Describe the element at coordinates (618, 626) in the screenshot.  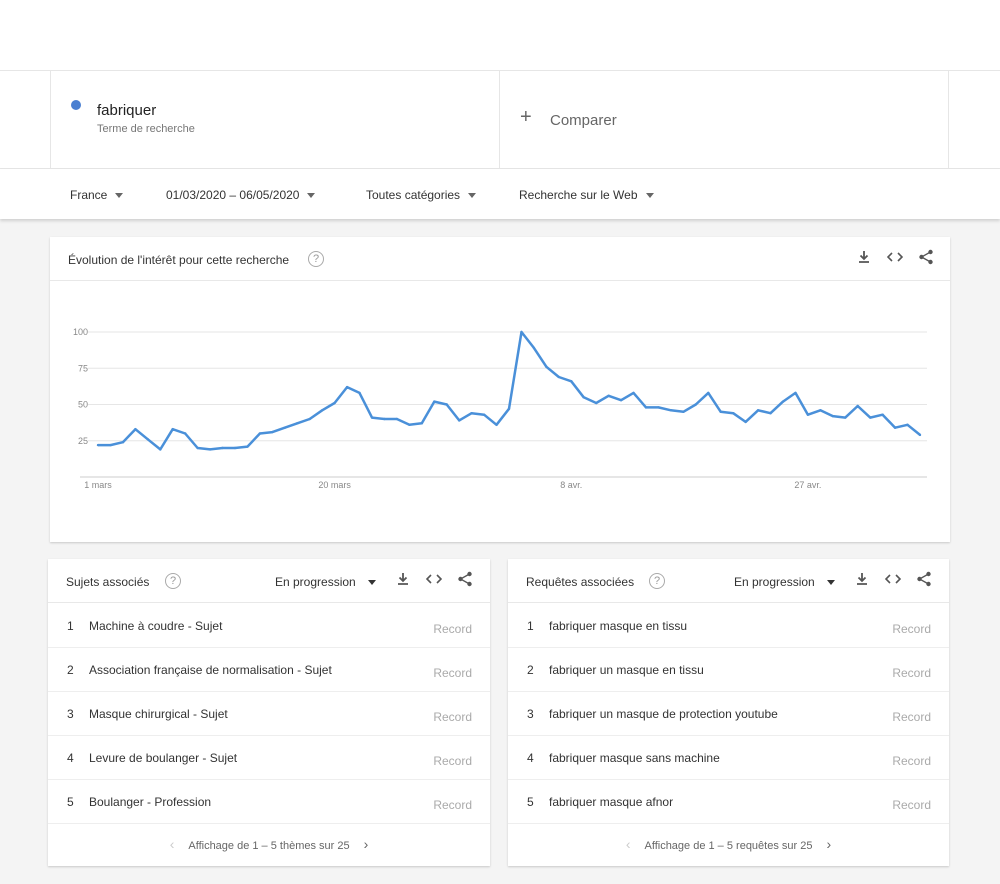
I see `row-label: fabriquer masque en tissu` at that location.